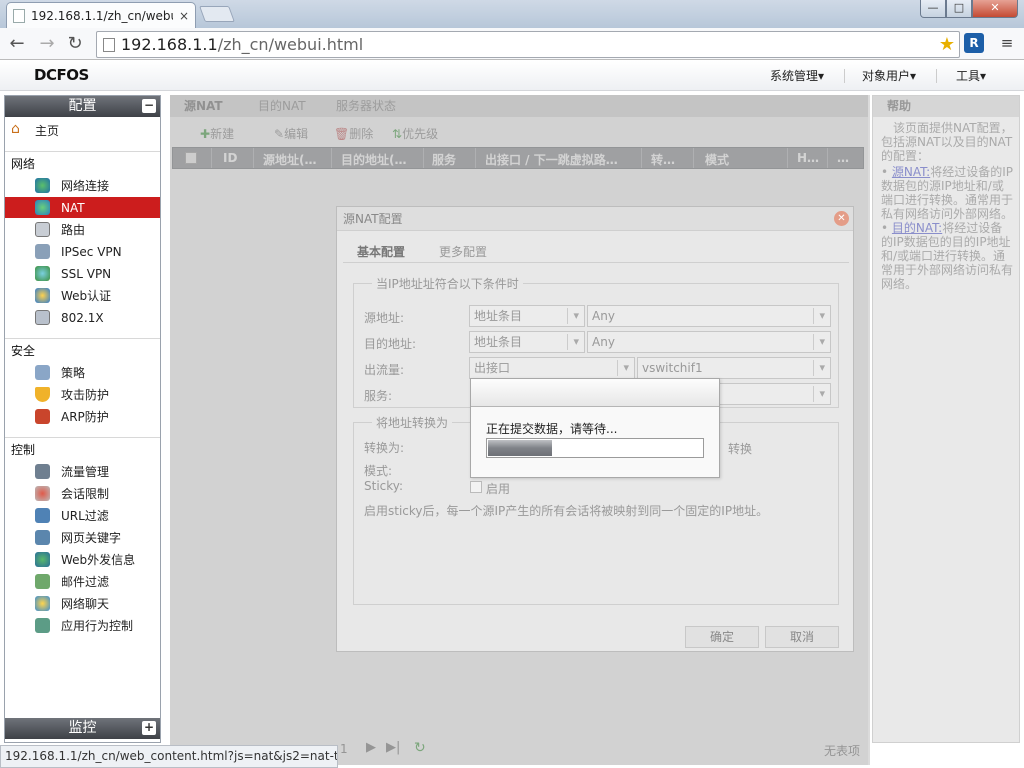  Describe the element at coordinates (42, 229) in the screenshot. I see `router-icon` at that location.